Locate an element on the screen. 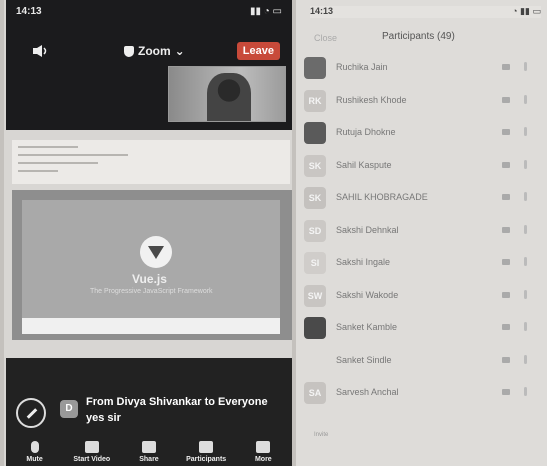  shared-document-header is located at coordinates (151, 162).